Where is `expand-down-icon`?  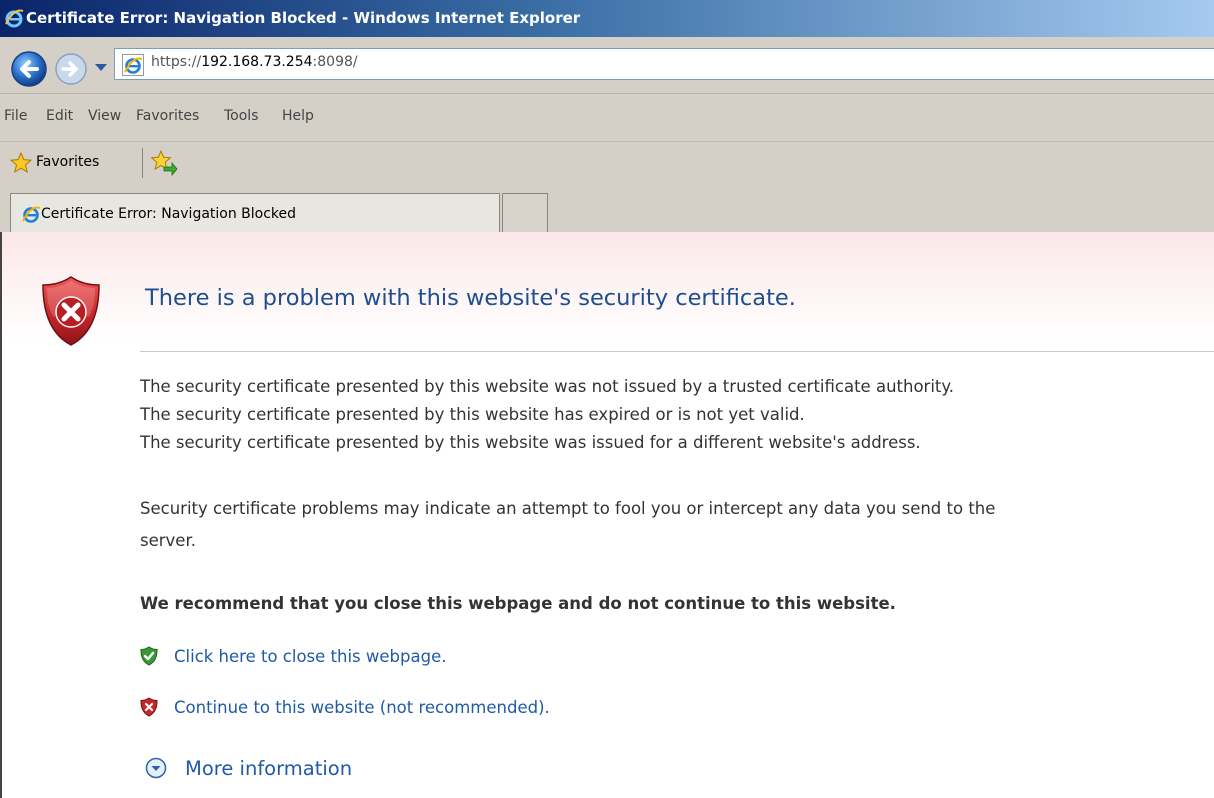
expand-down-icon is located at coordinates (156, 768).